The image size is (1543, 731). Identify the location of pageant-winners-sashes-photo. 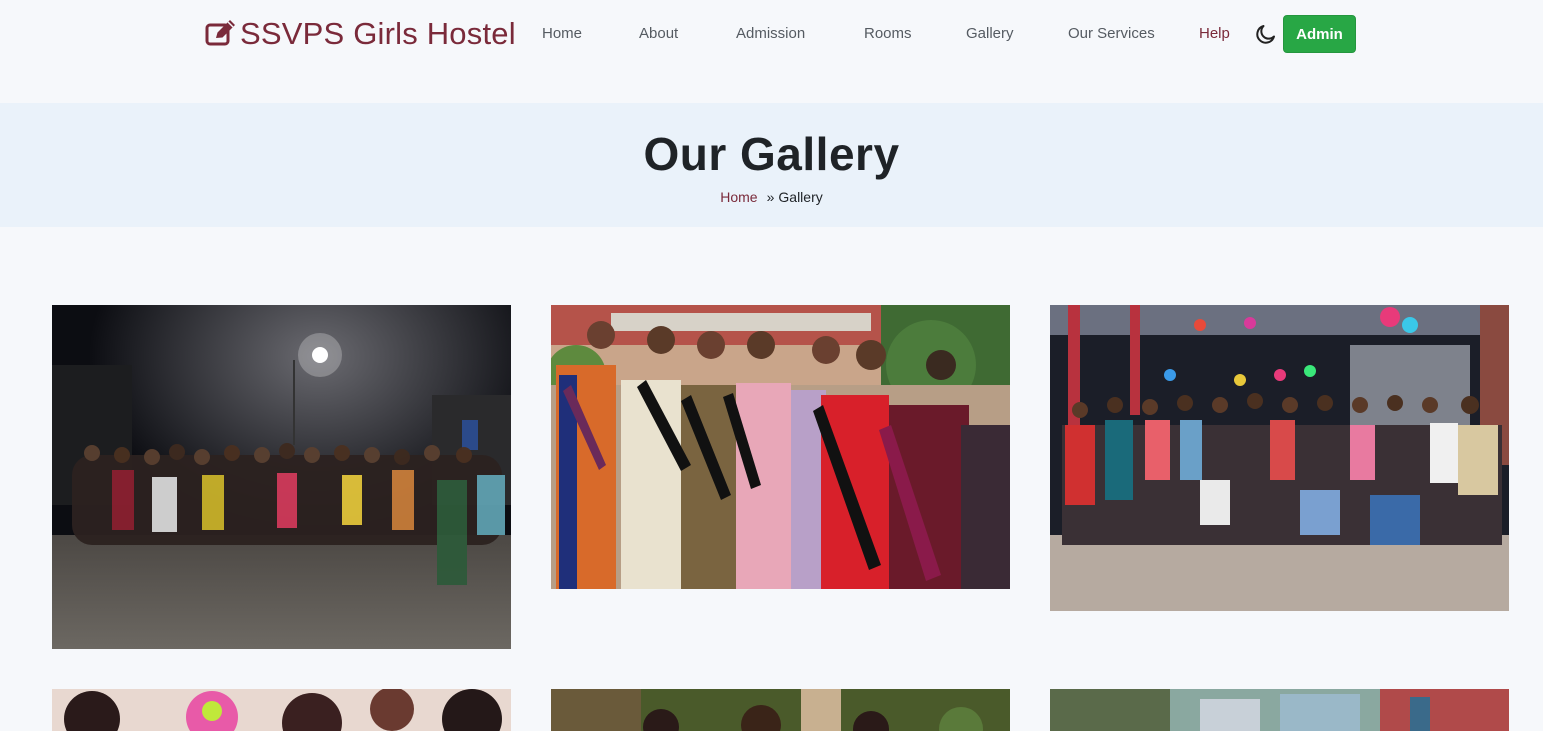
(780, 447).